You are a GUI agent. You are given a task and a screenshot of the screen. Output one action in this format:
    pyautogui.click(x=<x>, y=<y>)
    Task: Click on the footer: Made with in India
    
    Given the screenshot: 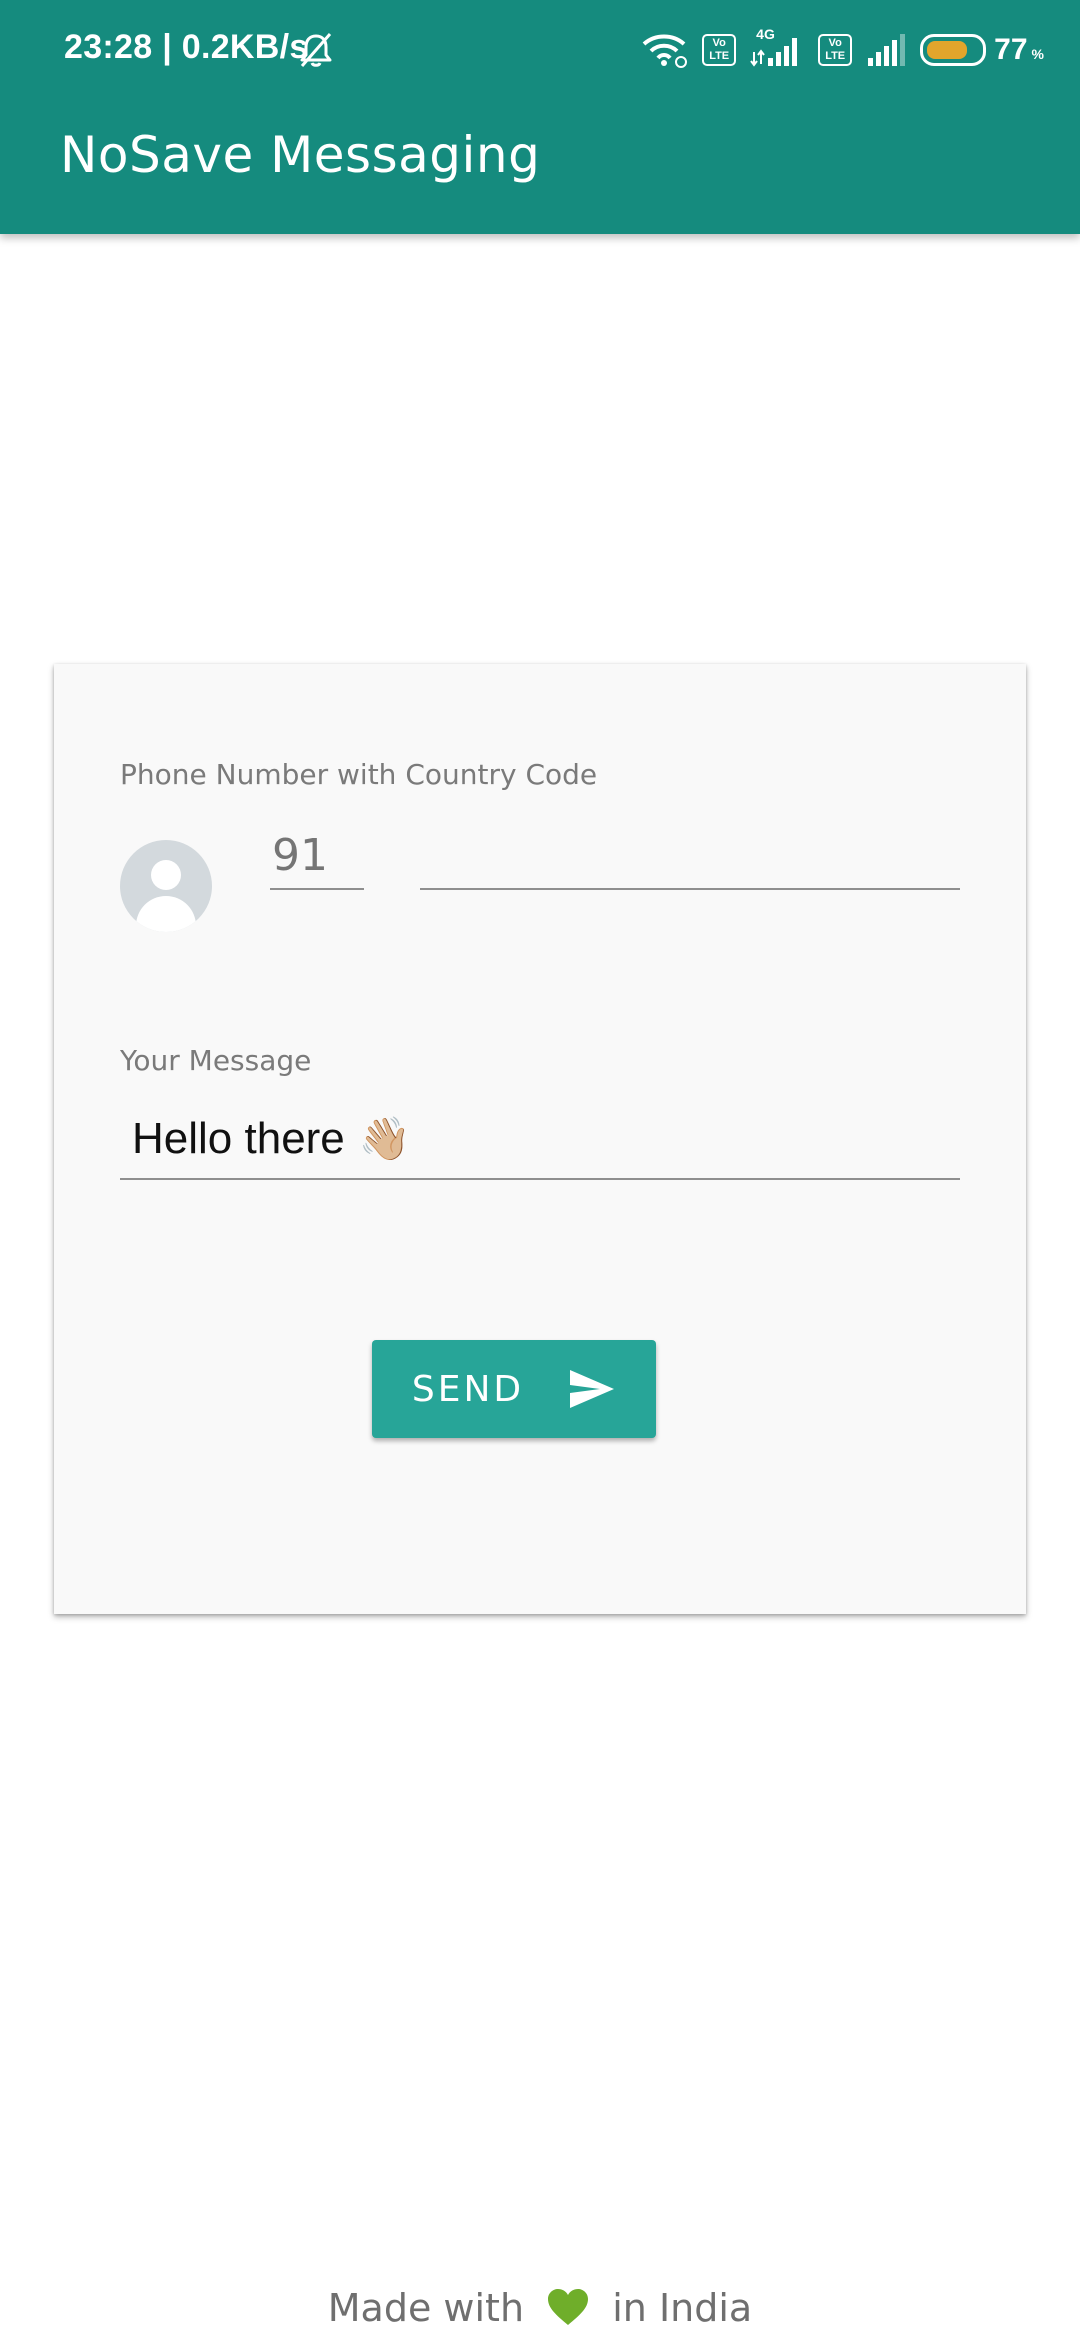 What is the action you would take?
    pyautogui.click(x=540, y=2308)
    